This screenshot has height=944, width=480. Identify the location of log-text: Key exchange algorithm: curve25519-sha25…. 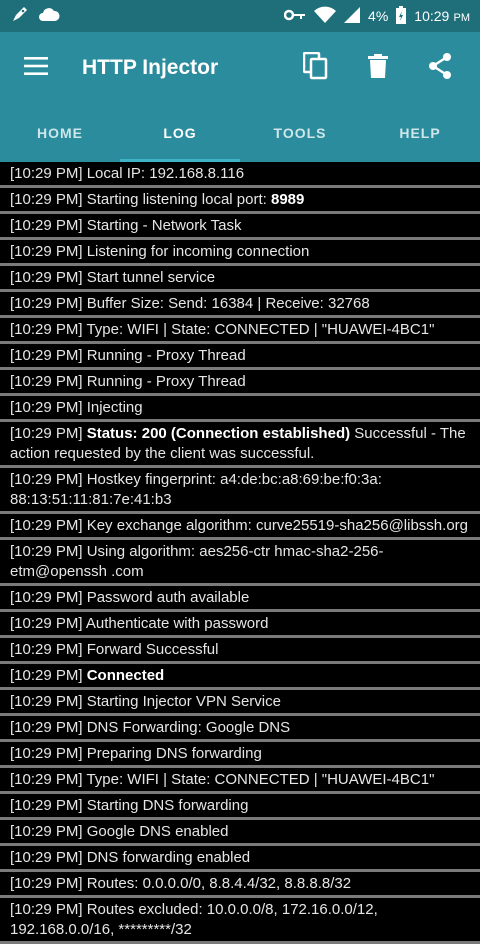
(275, 525).